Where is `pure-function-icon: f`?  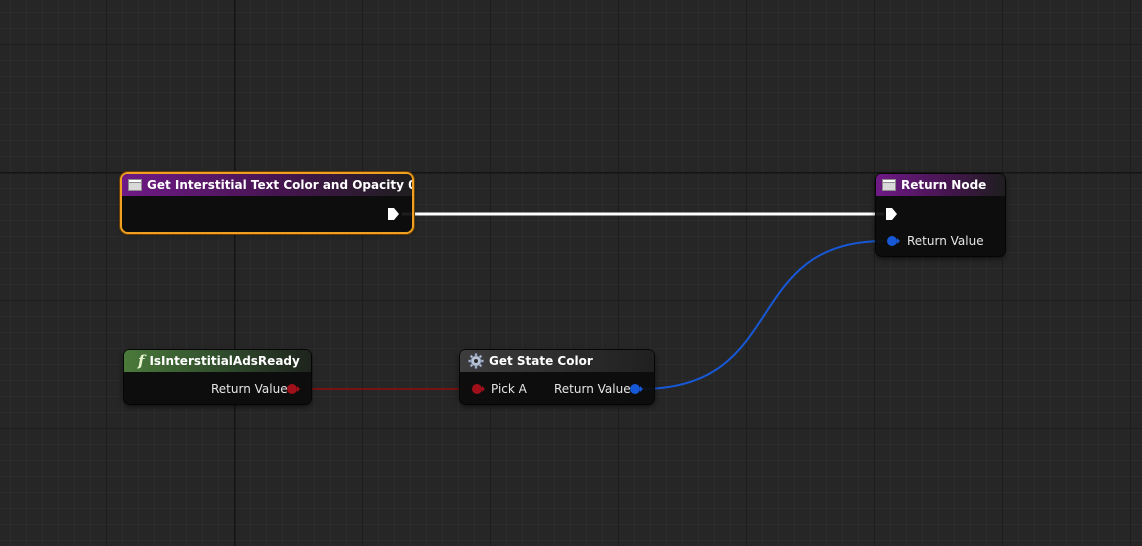
pure-function-icon: f is located at coordinates (141, 361).